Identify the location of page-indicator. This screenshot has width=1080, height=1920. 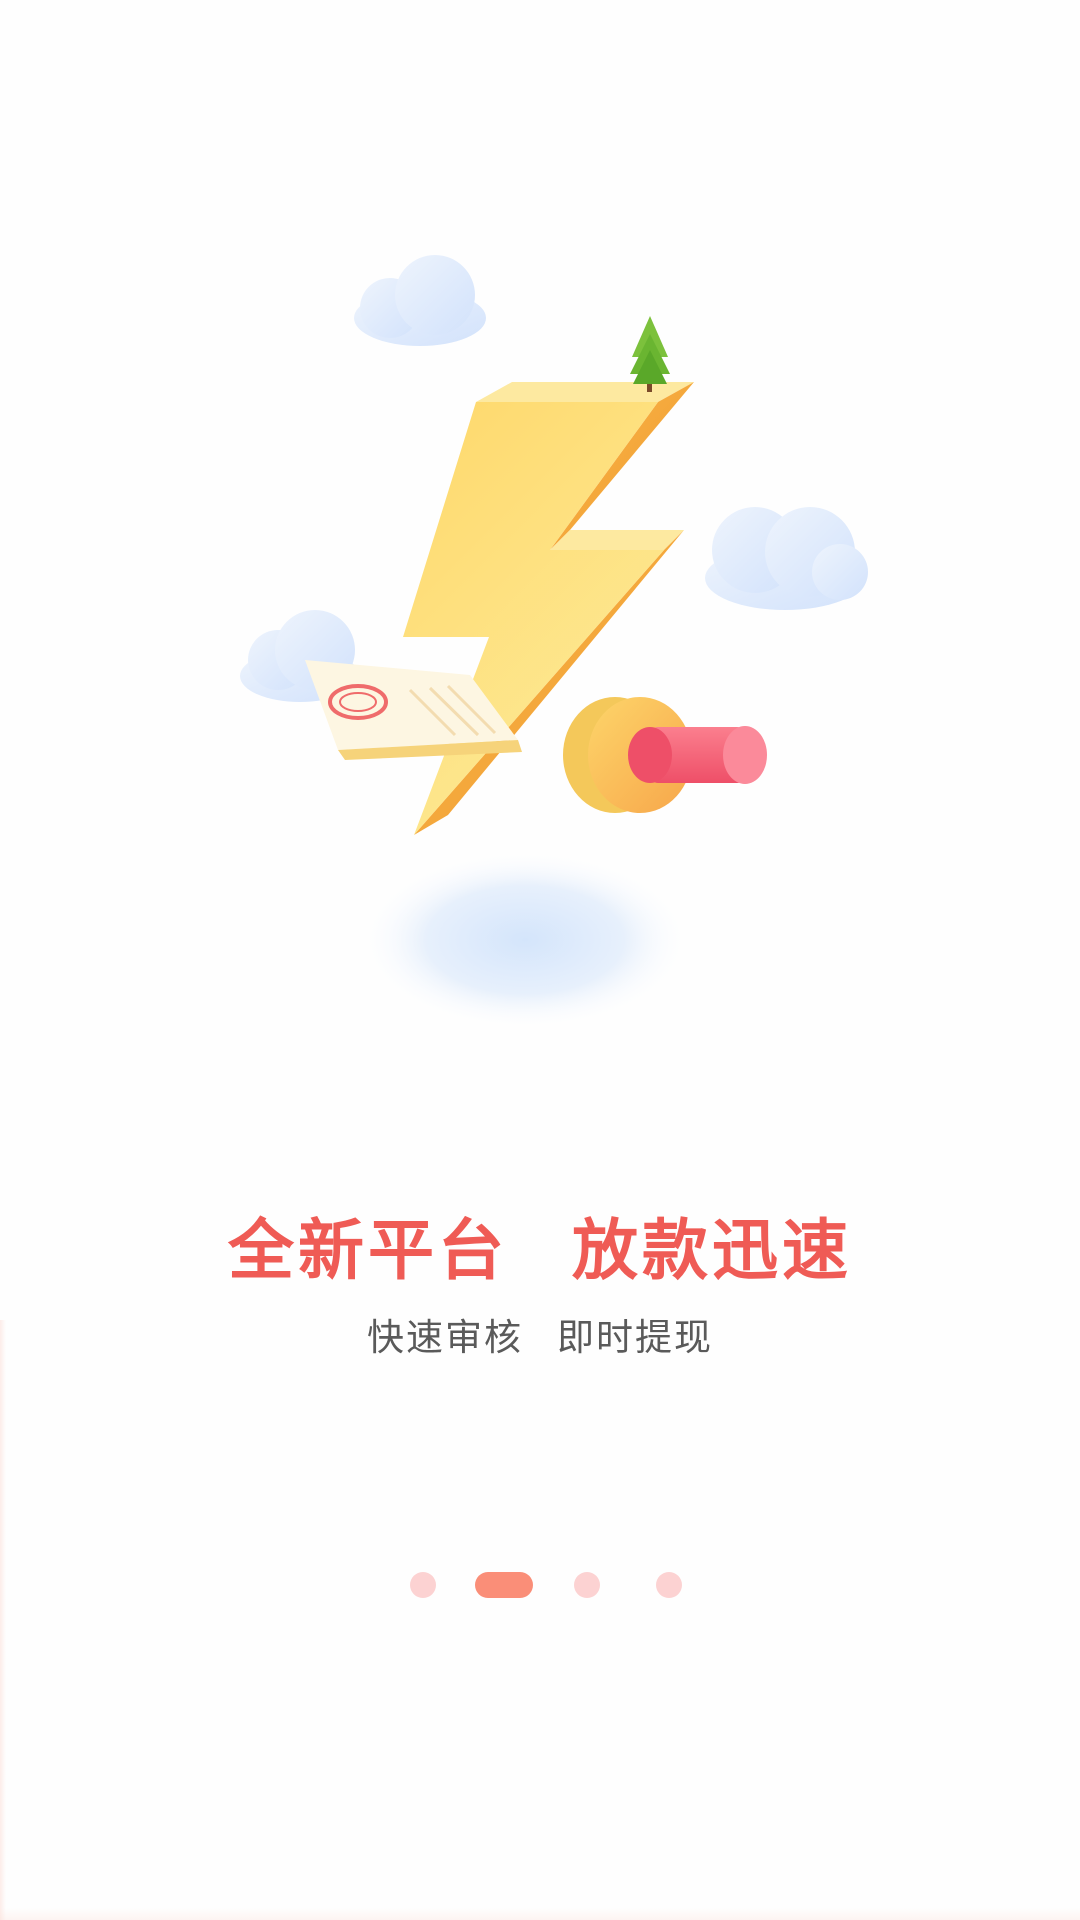
(540, 1585).